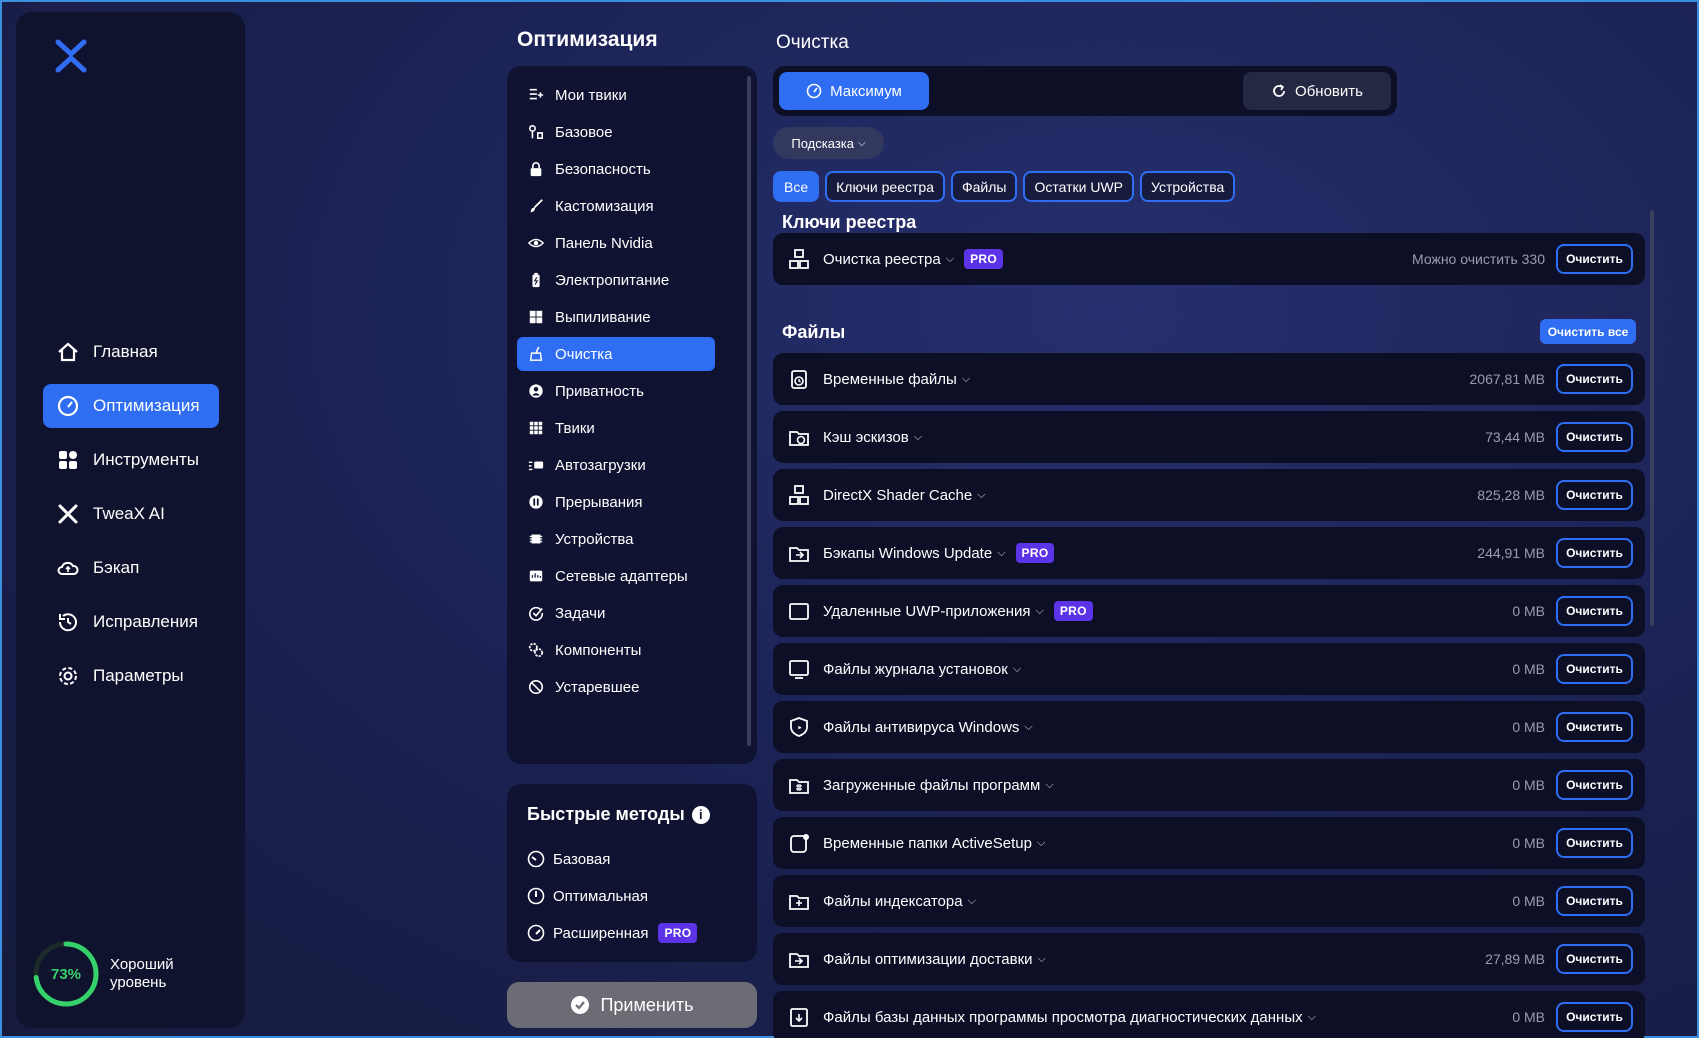 The image size is (1699, 1038). What do you see at coordinates (536, 280) in the screenshot?
I see `battery-icon` at bounding box center [536, 280].